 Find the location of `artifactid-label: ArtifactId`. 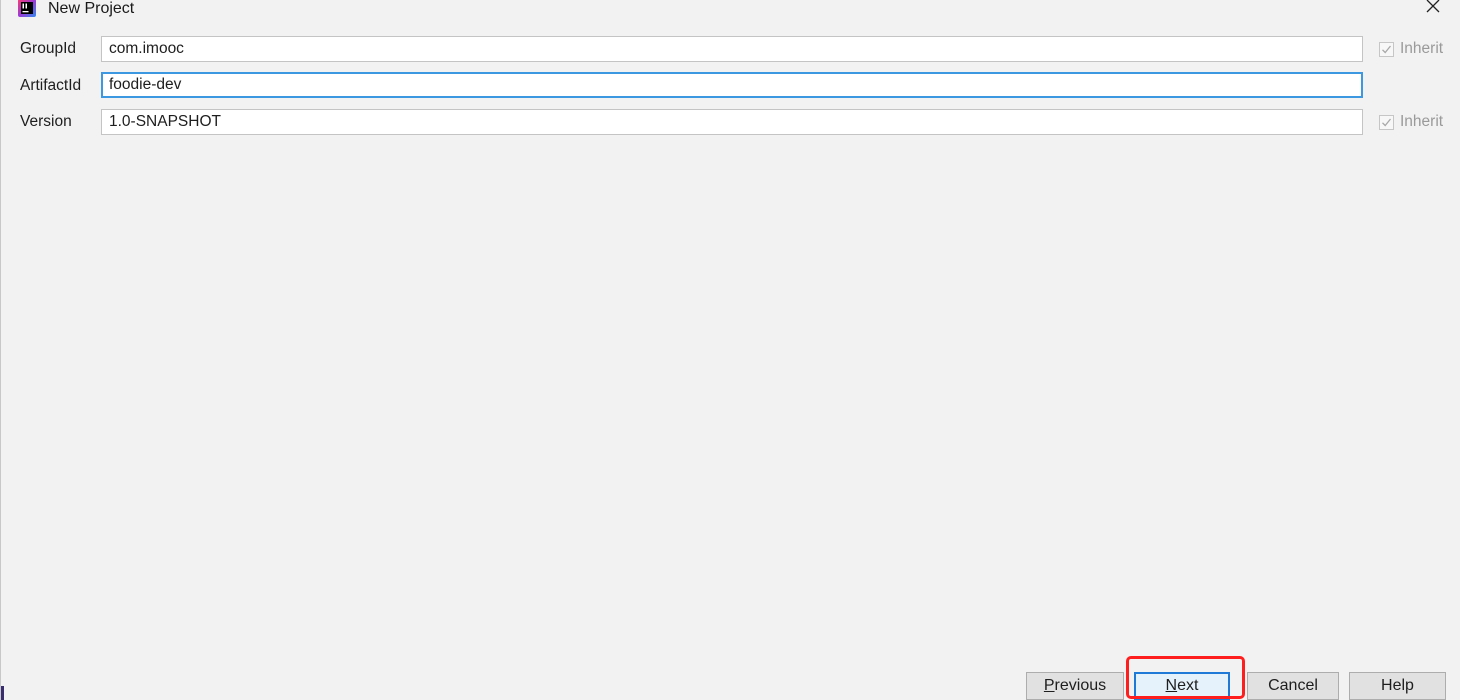

artifactid-label: ArtifactId is located at coordinates (51, 85).